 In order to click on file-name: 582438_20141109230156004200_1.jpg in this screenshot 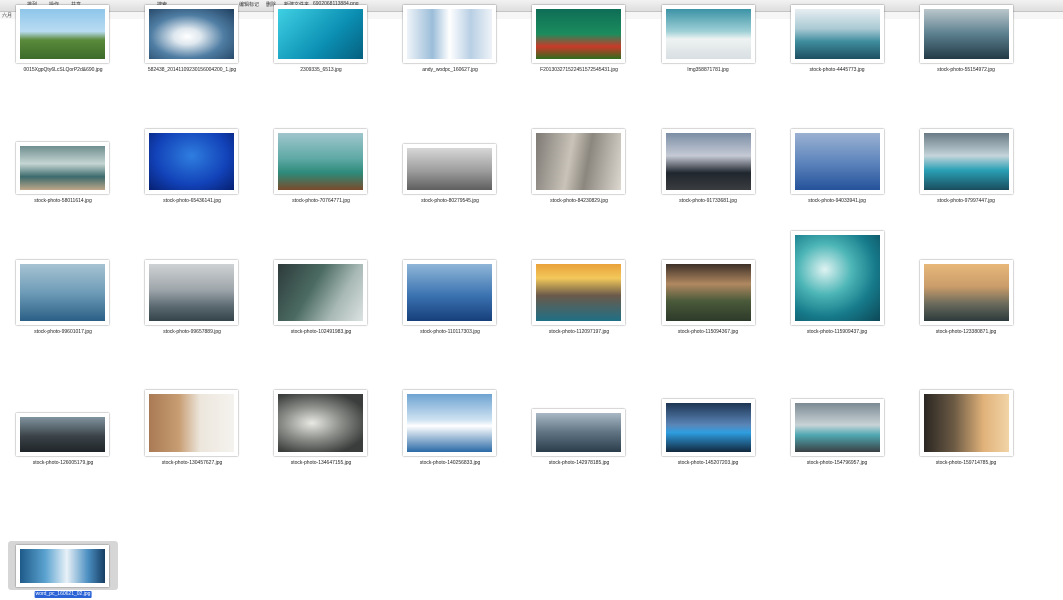, I will do `click(192, 70)`.